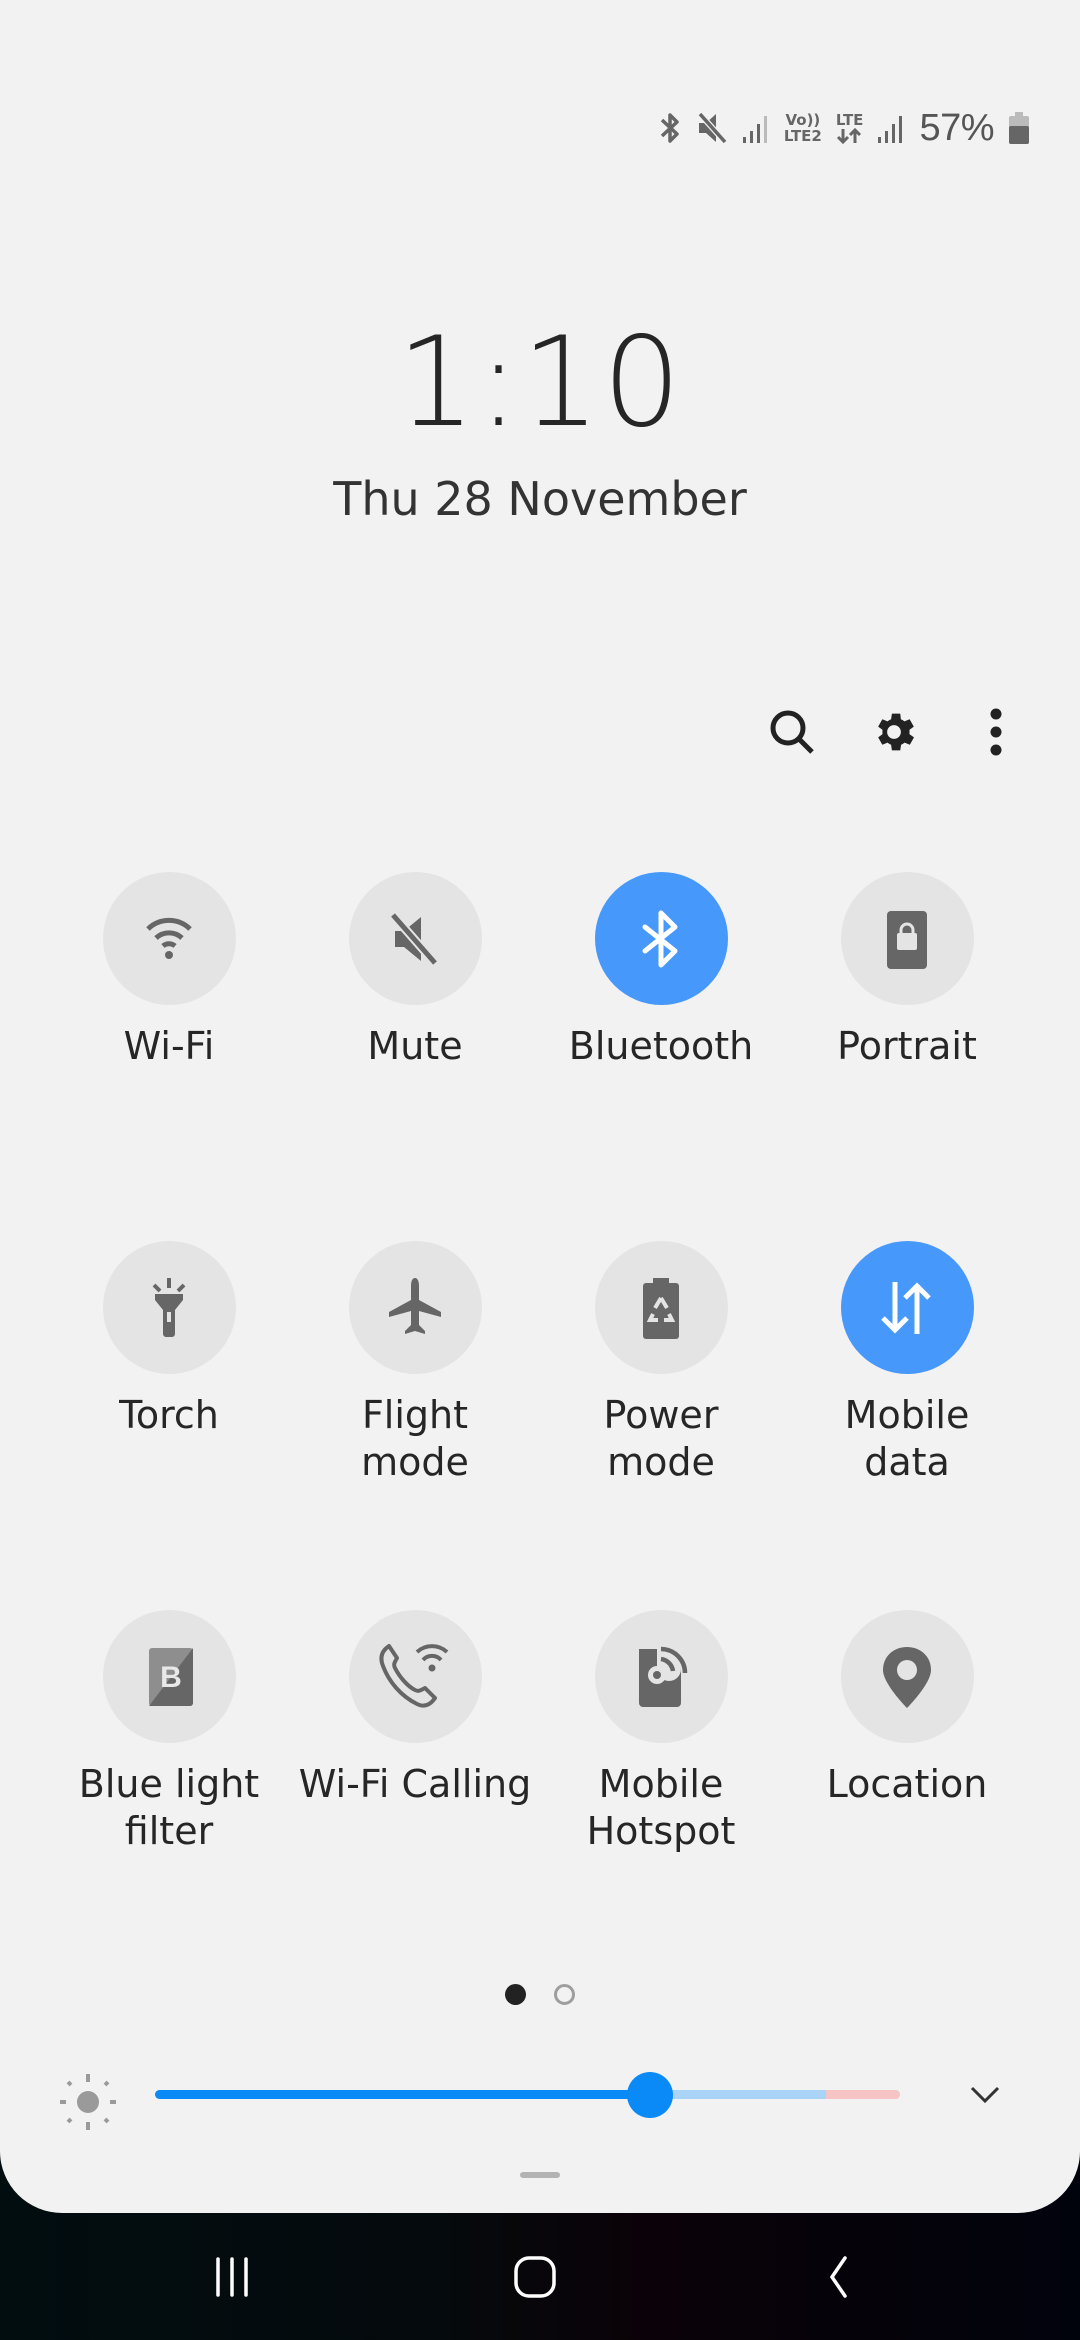 Image resolution: width=1080 pixels, height=2340 pixels. Describe the element at coordinates (712, 128) in the screenshot. I see `mute-status-icon` at that location.